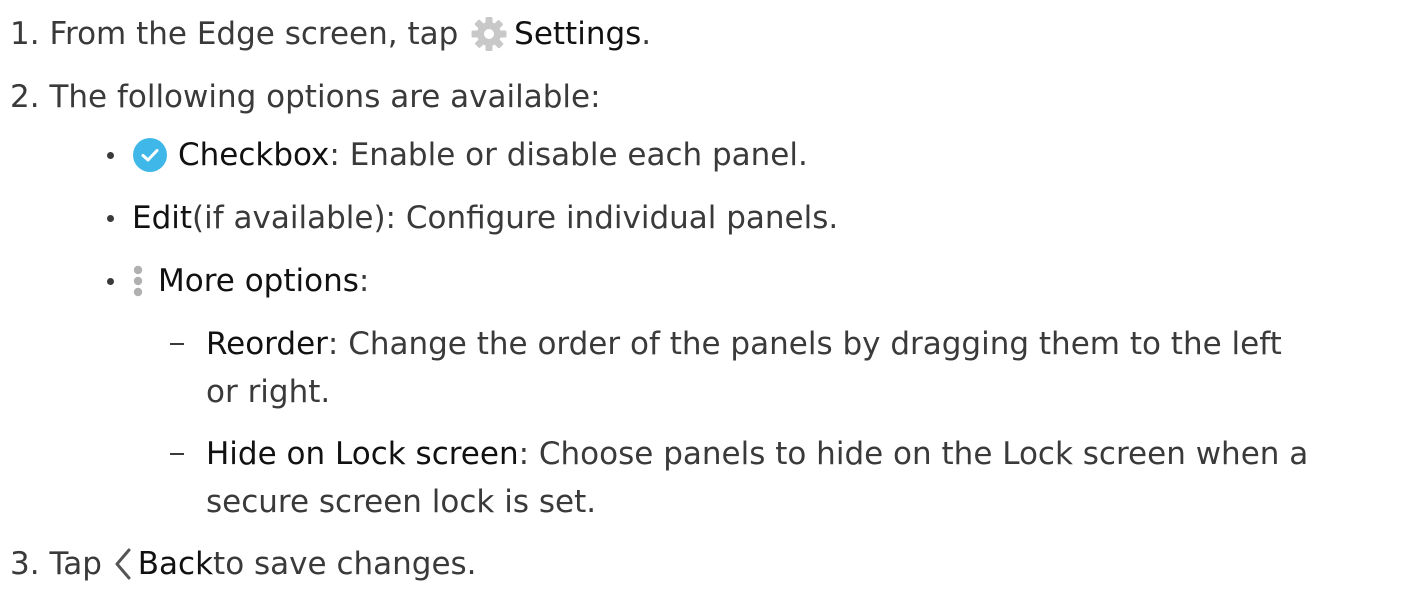 This screenshot has width=1403, height=591. I want to click on suboption-desc-cont: secure screen lock is set., so click(401, 502).